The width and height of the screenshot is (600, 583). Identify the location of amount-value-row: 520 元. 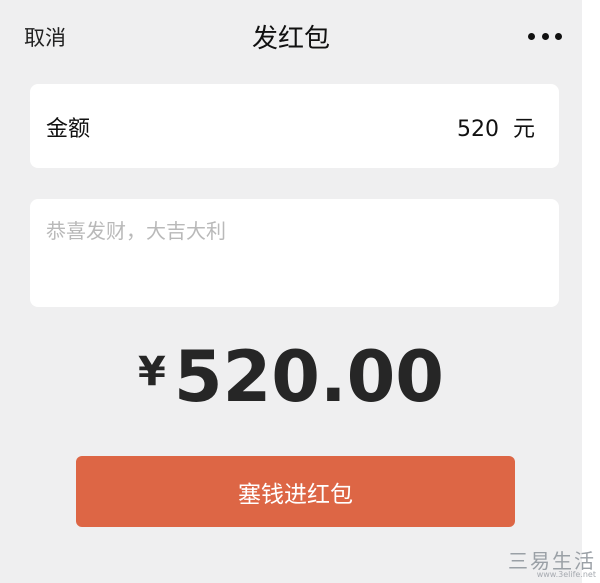
(496, 127).